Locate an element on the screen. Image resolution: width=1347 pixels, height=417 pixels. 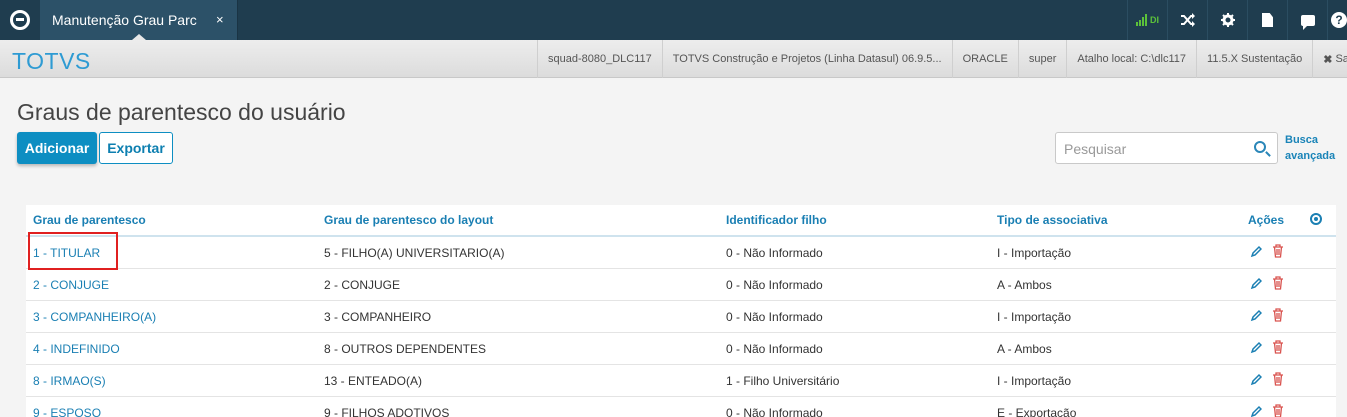
cell-filho: 1 - Filho Universitário is located at coordinates (783, 381).